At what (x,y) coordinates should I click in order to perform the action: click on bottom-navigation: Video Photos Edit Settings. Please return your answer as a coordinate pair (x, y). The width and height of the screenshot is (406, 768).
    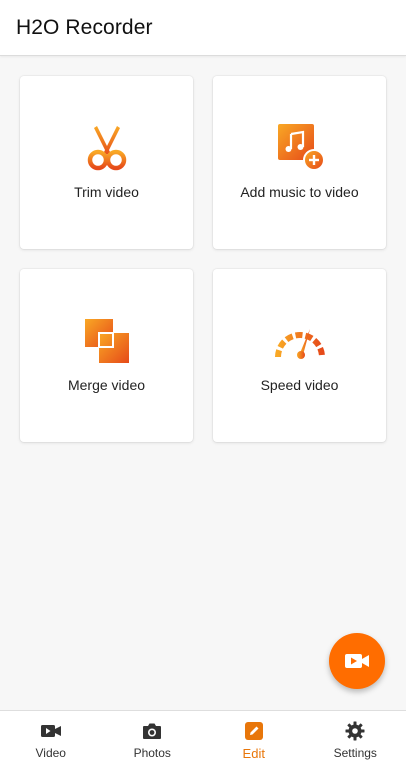
    Looking at the image, I should click on (203, 739).